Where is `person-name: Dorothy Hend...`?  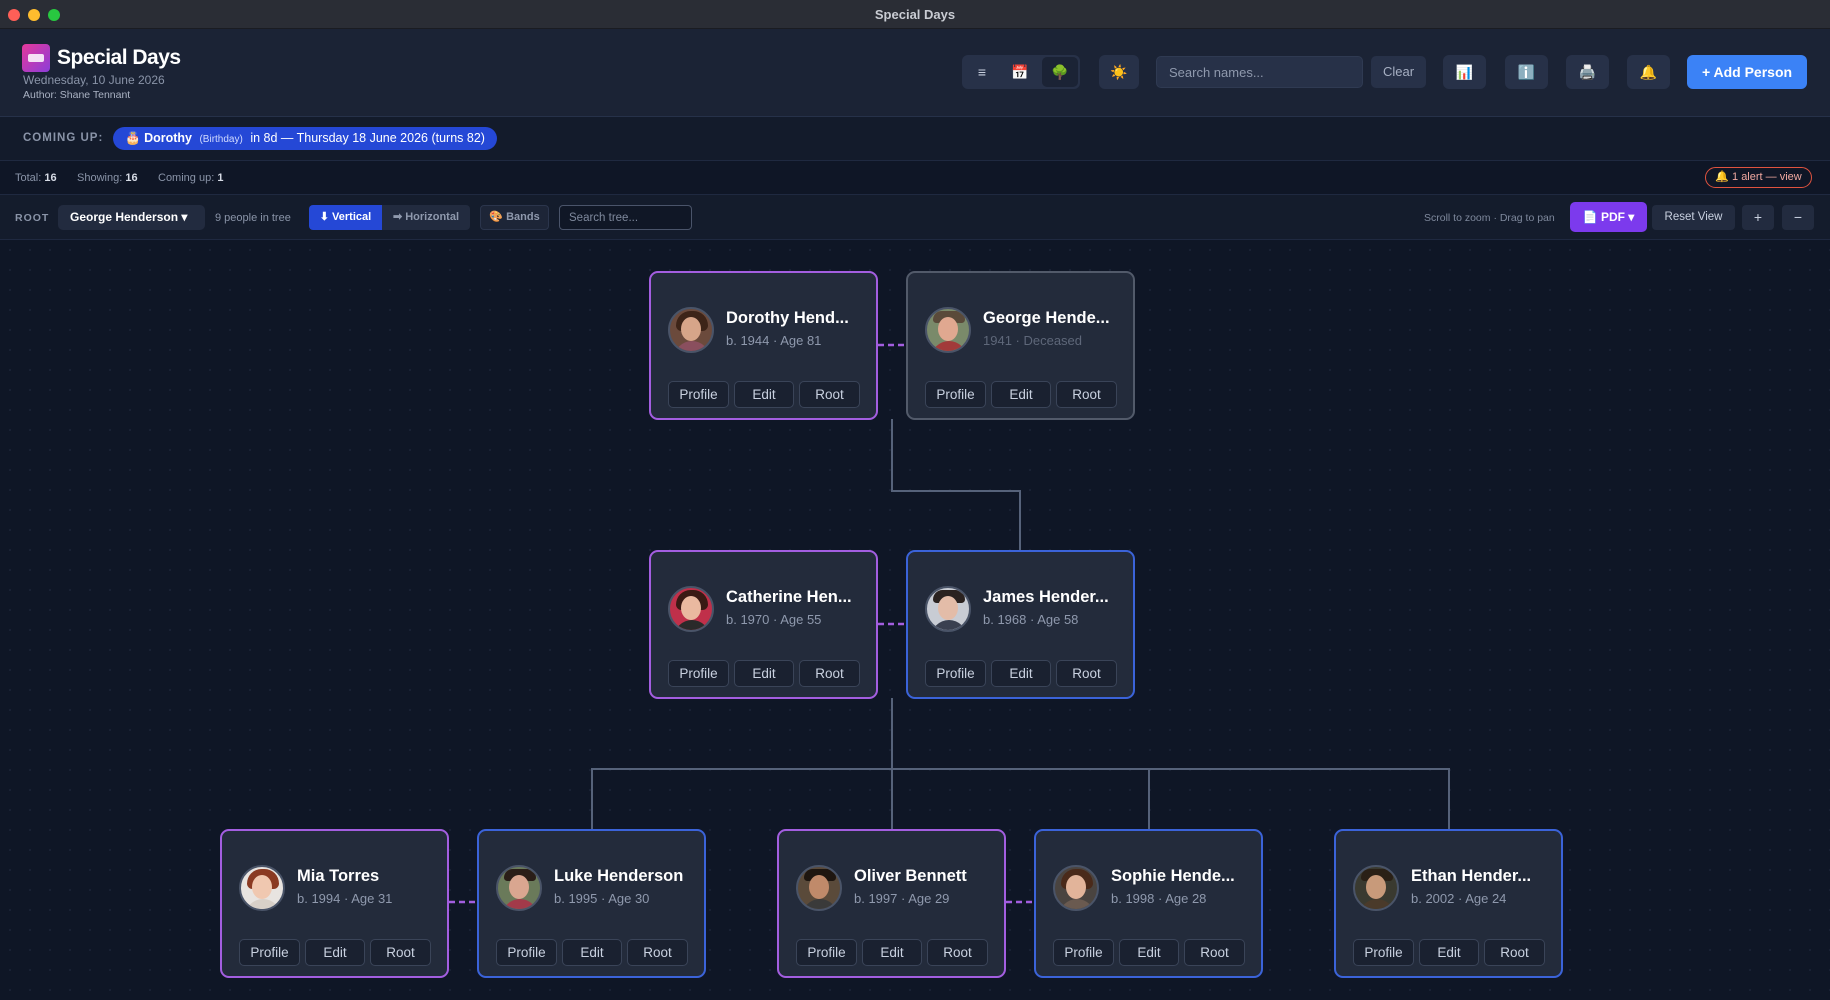
person-name: Dorothy Hend... is located at coordinates (787, 318).